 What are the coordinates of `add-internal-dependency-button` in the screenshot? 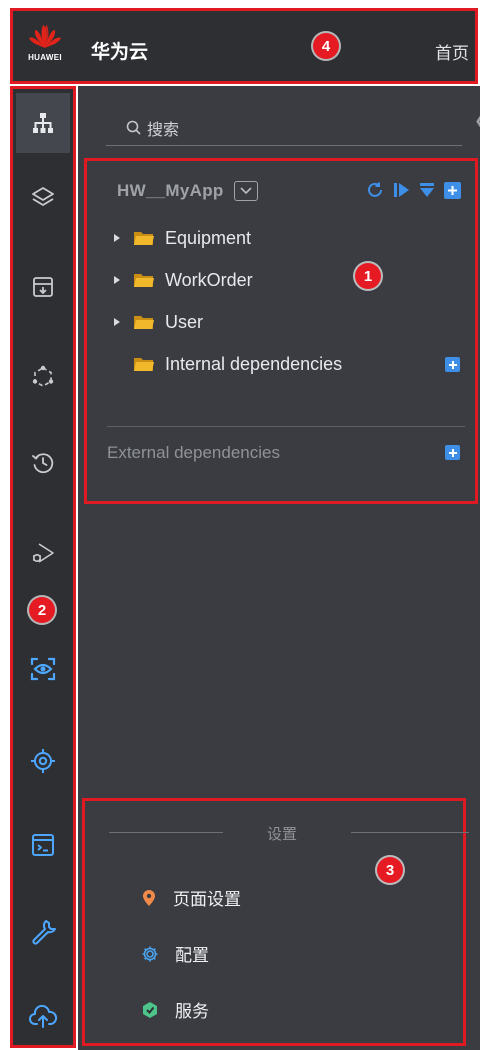 It's located at (452, 364).